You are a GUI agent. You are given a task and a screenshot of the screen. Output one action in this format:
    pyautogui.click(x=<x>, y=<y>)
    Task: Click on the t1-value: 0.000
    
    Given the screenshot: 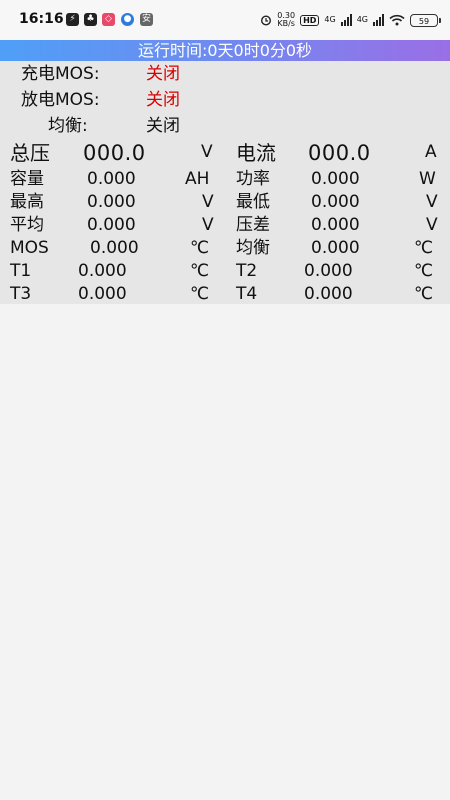 What is the action you would take?
    pyautogui.click(x=102, y=271)
    